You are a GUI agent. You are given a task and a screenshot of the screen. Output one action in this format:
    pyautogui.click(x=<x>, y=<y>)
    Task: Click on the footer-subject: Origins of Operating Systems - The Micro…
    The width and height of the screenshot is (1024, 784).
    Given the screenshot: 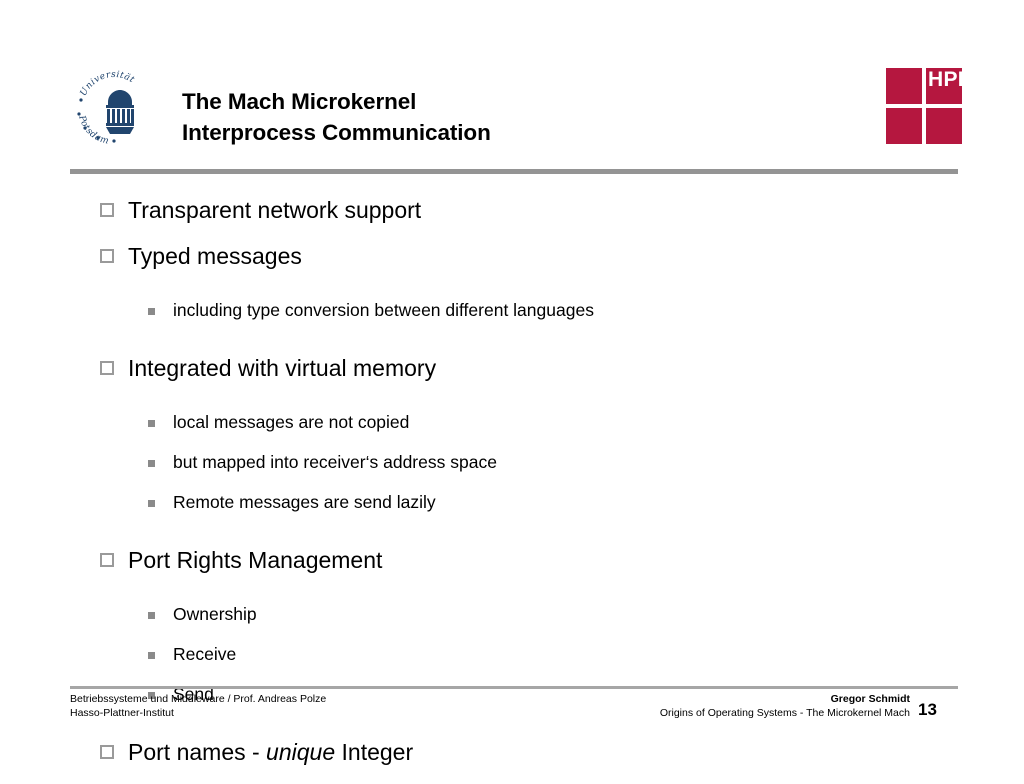 What is the action you would take?
    pyautogui.click(x=784, y=713)
    